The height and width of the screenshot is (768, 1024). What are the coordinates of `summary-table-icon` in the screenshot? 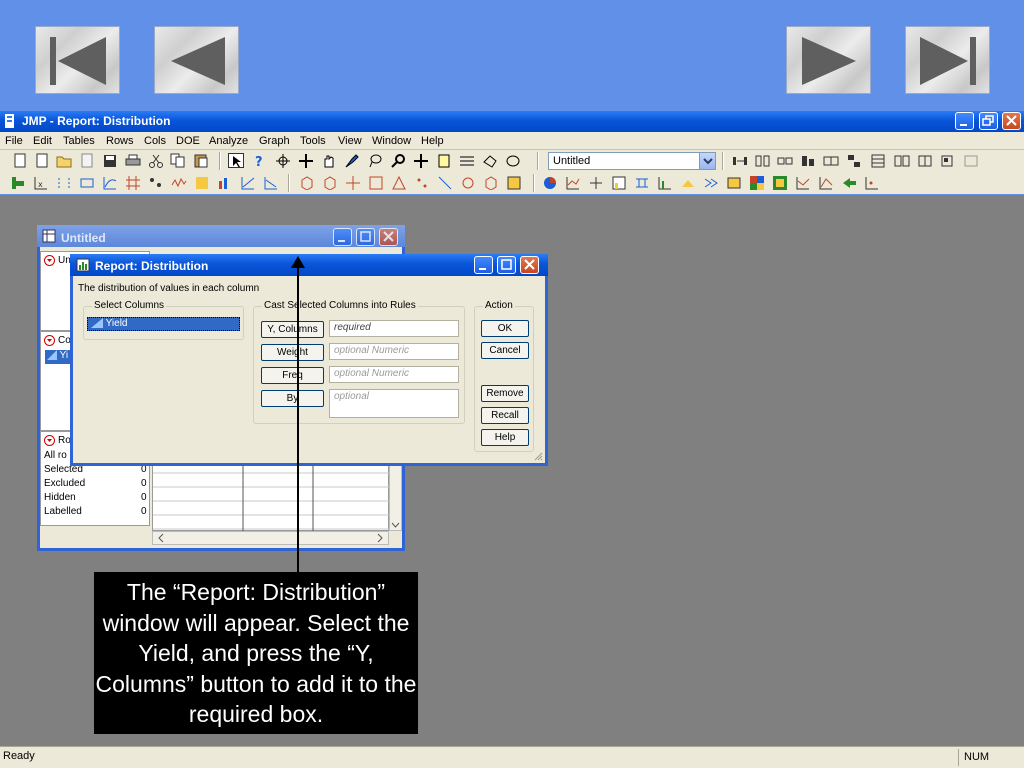 It's located at (878, 160).